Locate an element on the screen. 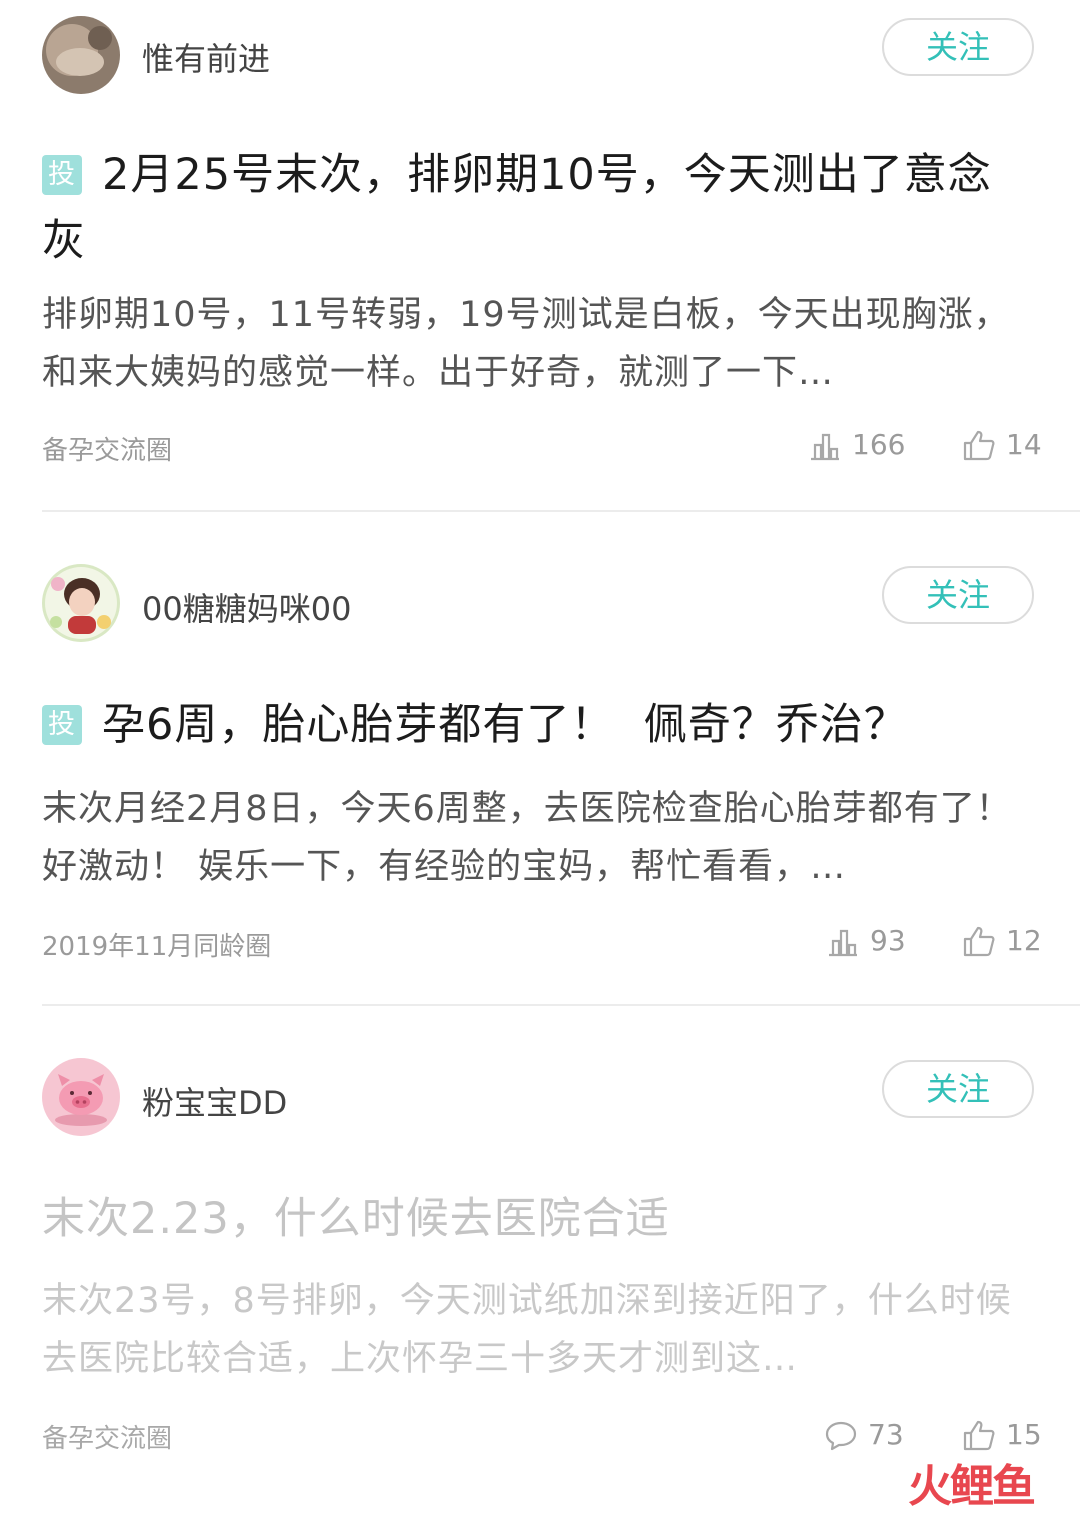 The width and height of the screenshot is (1080, 1514). views-stat: 166 is located at coordinates (856, 444).